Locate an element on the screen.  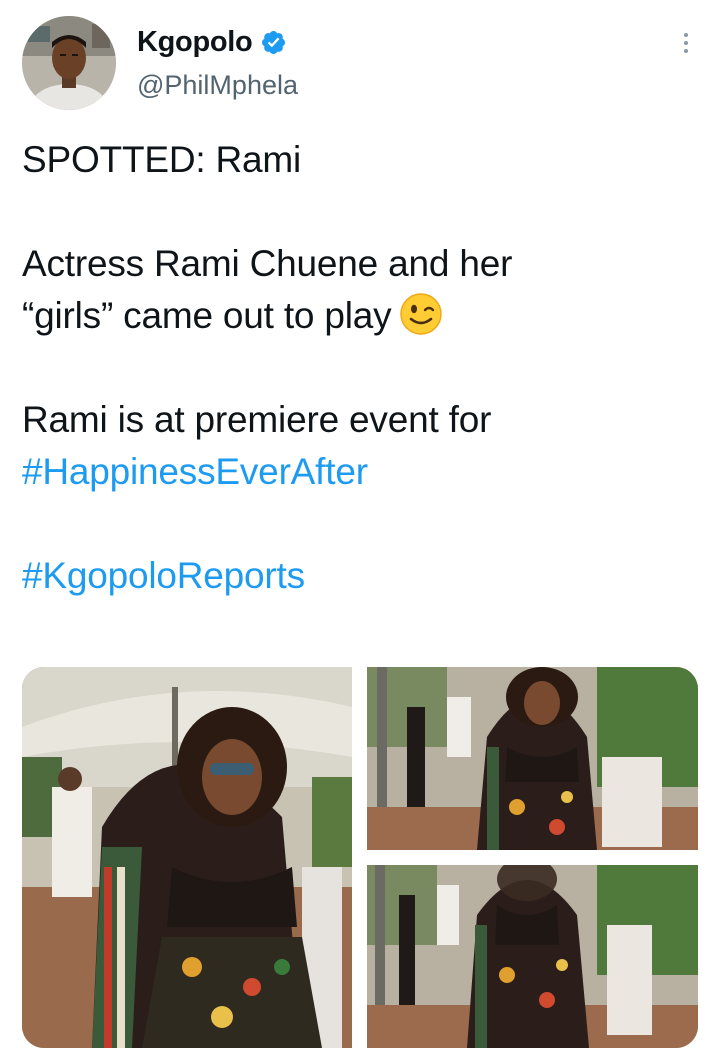
tweet-line: SPOTTED: Rami is located at coordinates (162, 159).